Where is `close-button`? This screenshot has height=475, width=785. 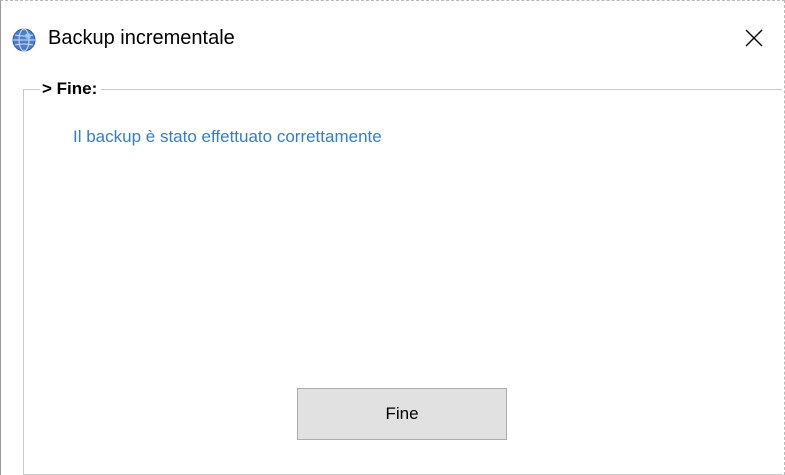 close-button is located at coordinates (754, 40).